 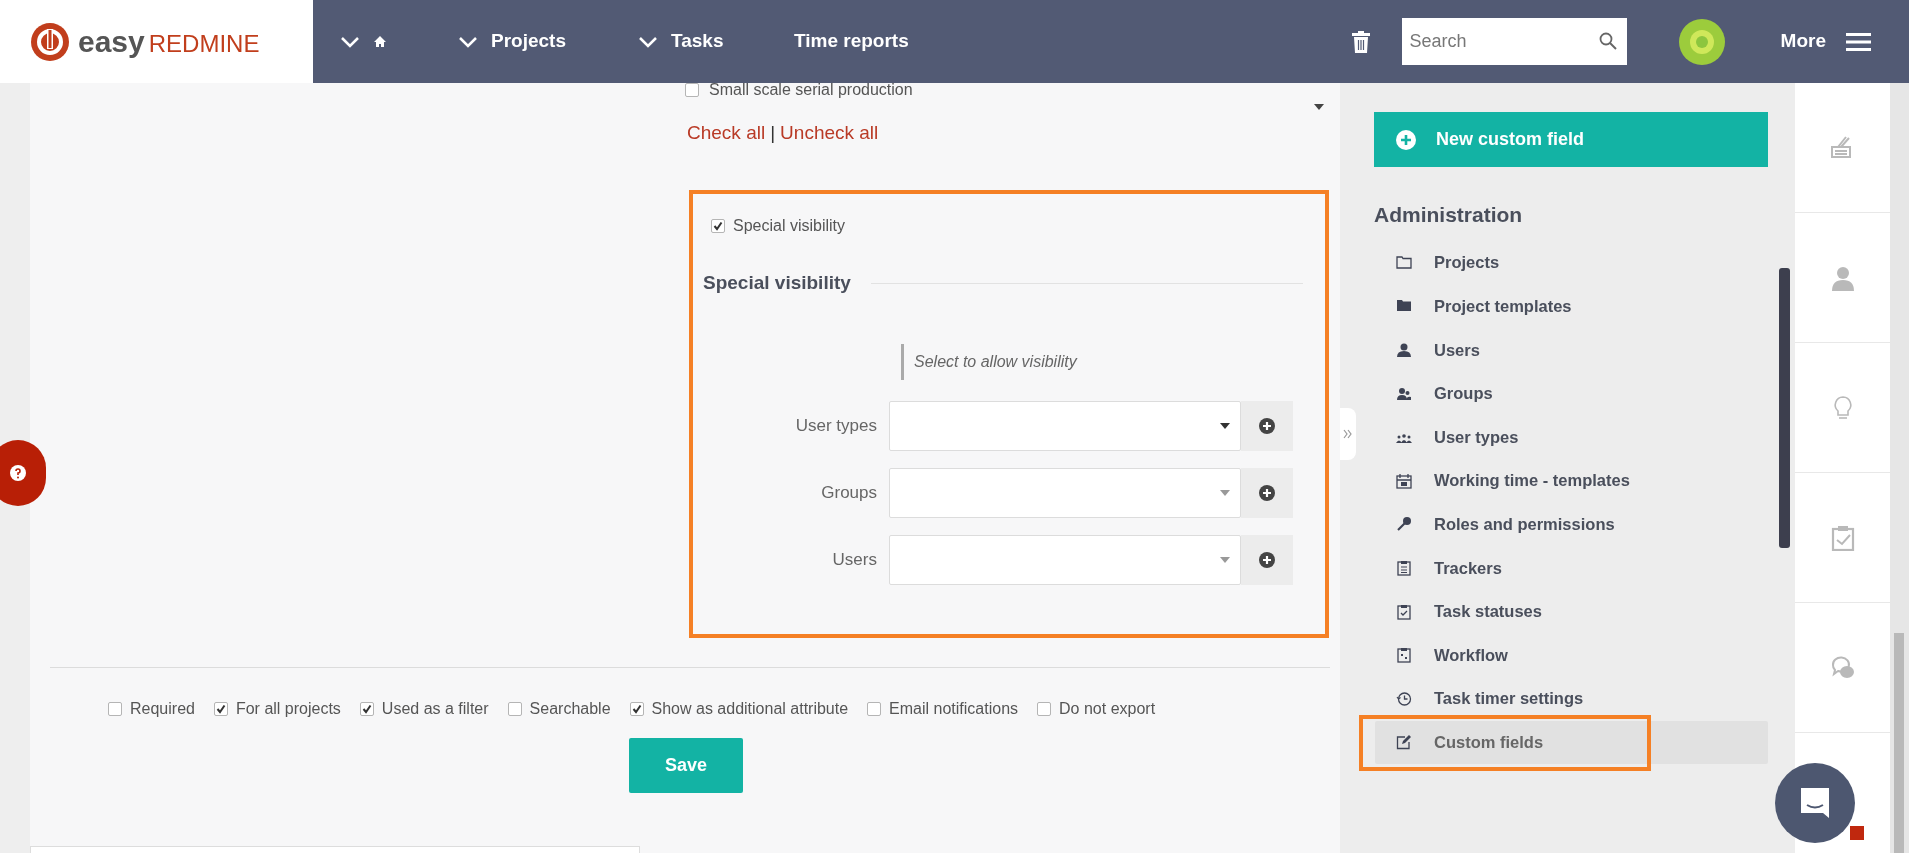 What do you see at coordinates (1107, 709) in the screenshot?
I see `checkbox-label: Do not export` at bounding box center [1107, 709].